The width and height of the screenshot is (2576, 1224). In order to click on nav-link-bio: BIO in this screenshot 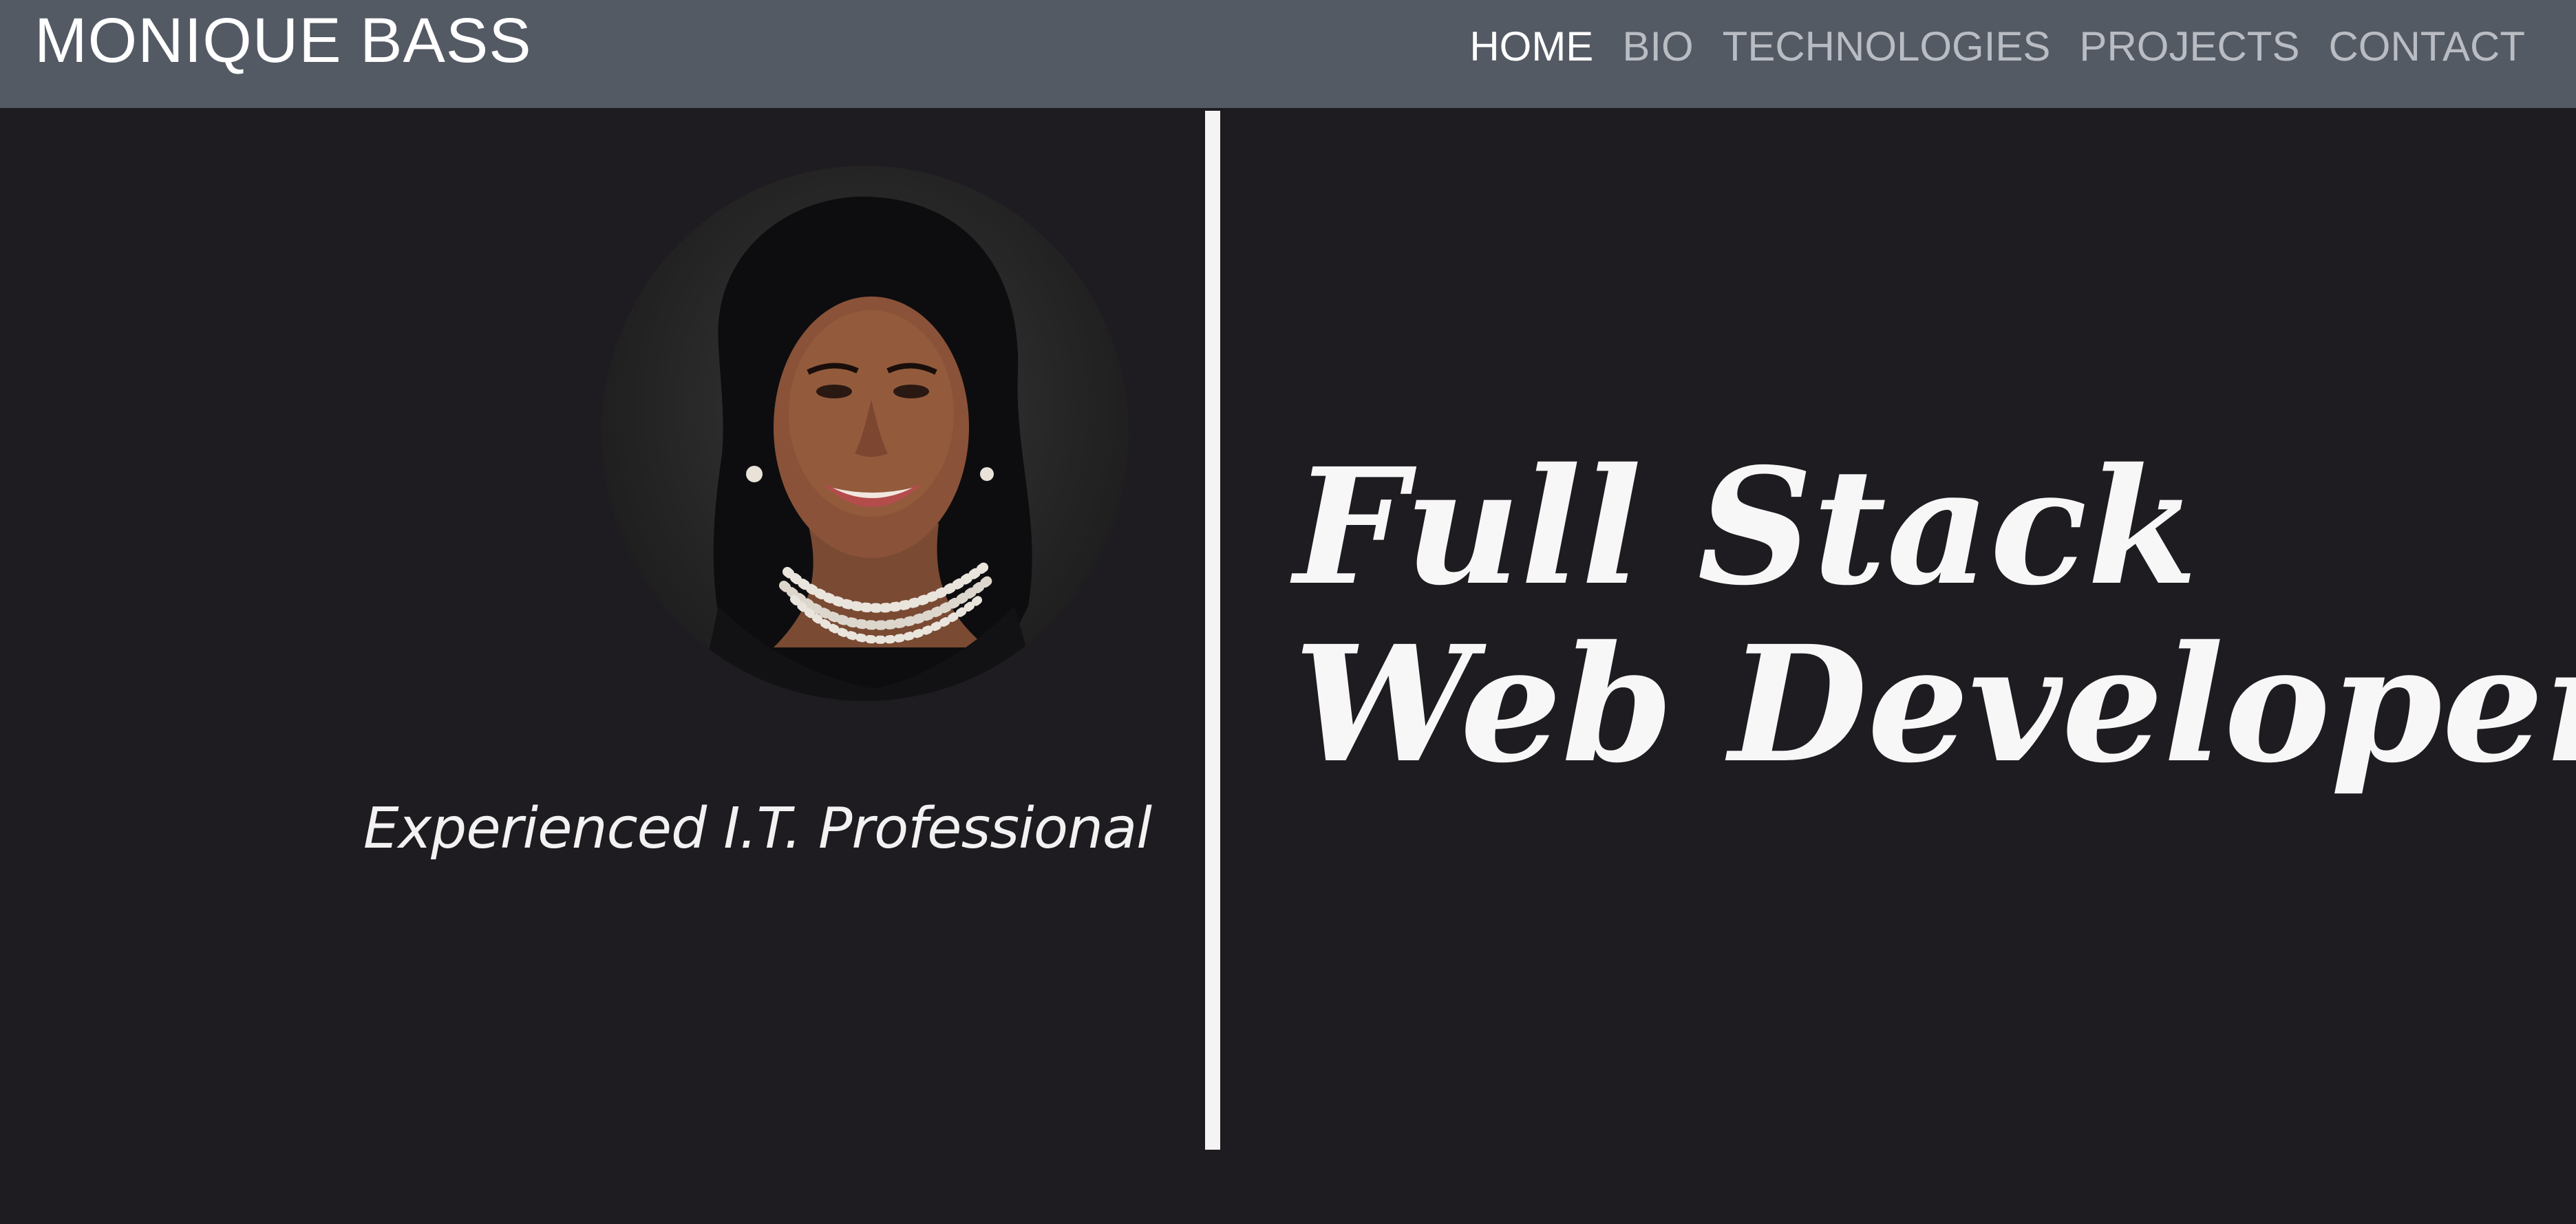, I will do `click(1657, 46)`.